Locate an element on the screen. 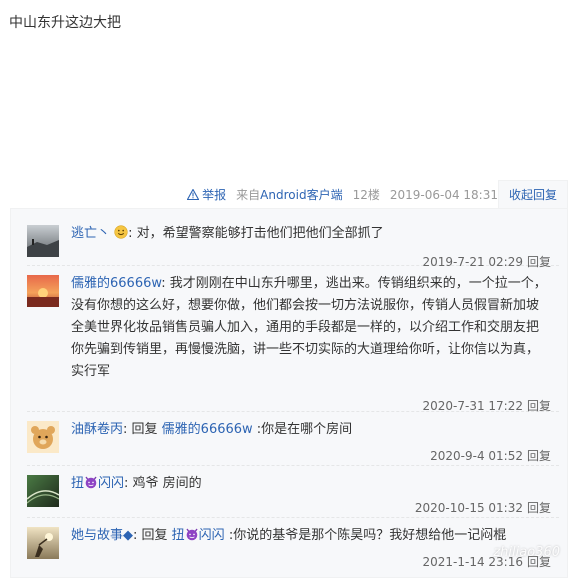  collapse-replies-button: 收起回复 is located at coordinates (533, 194).